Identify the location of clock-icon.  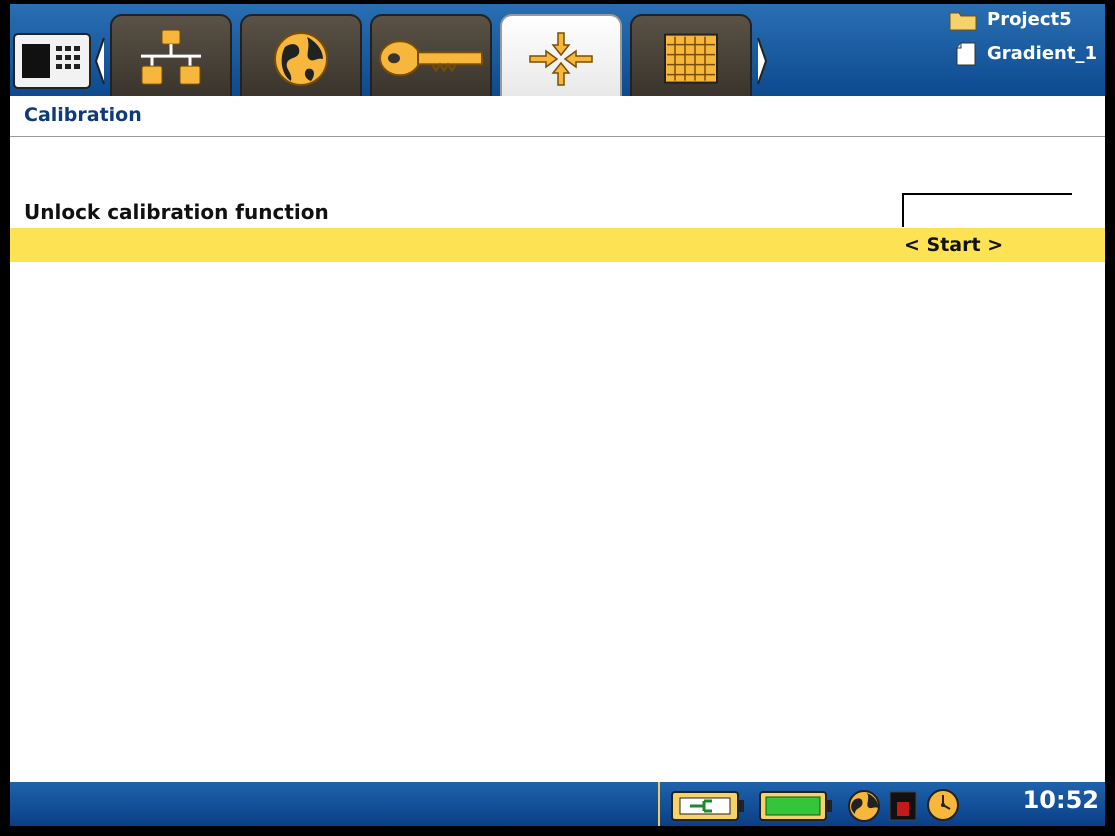
(943, 805).